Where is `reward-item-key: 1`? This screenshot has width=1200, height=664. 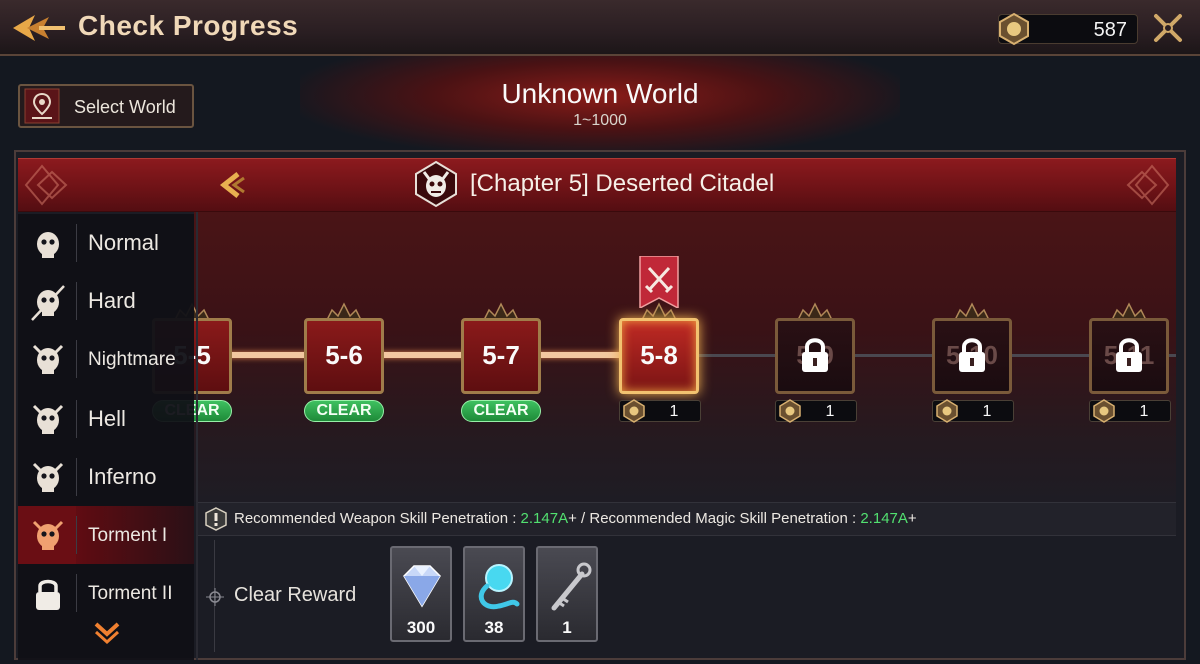
reward-item-key: 1 is located at coordinates (567, 594).